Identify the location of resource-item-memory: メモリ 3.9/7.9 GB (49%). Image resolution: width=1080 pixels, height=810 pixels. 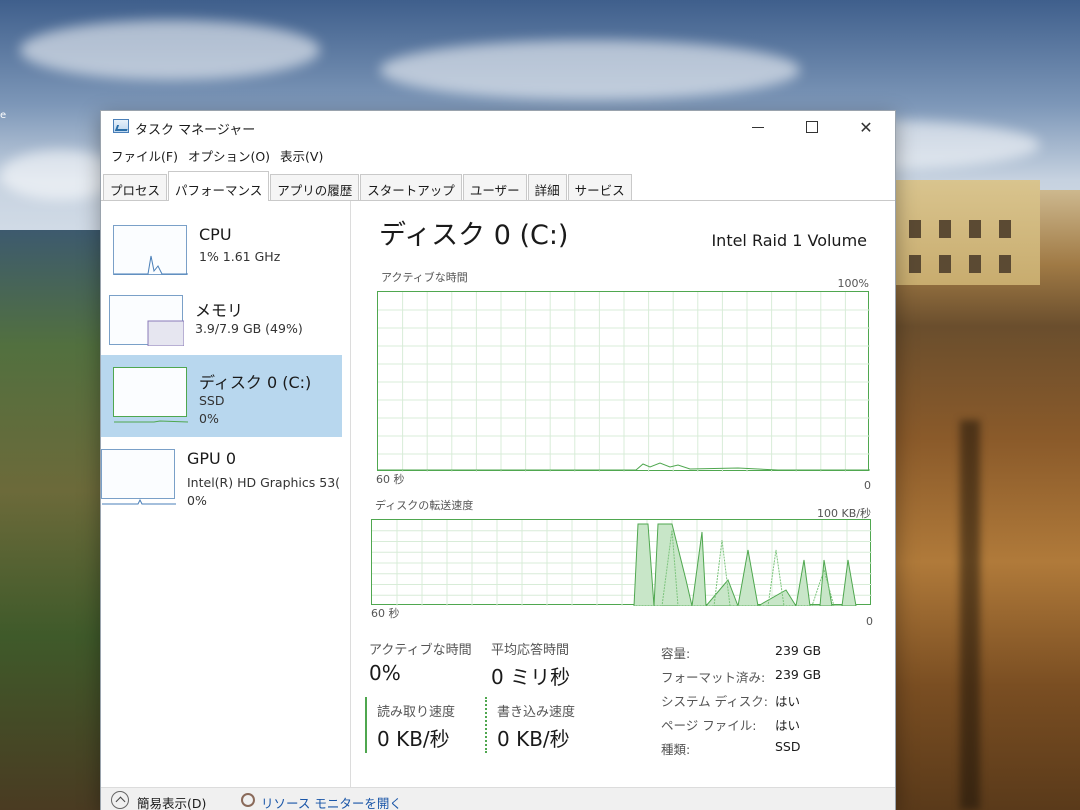
(225, 324).